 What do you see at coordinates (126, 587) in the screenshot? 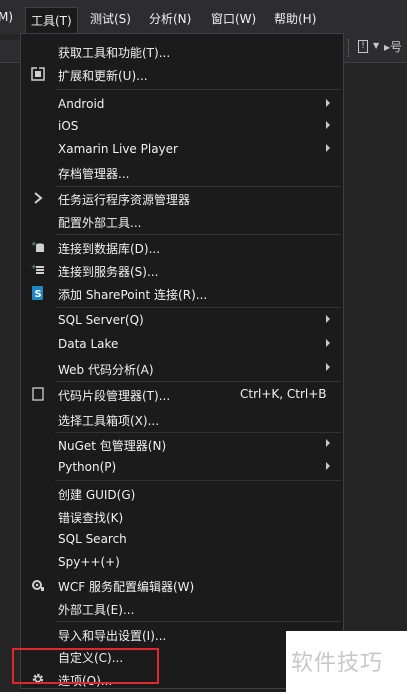
I see `menu-item-label: WCF 服务配置编辑器(W)` at bounding box center [126, 587].